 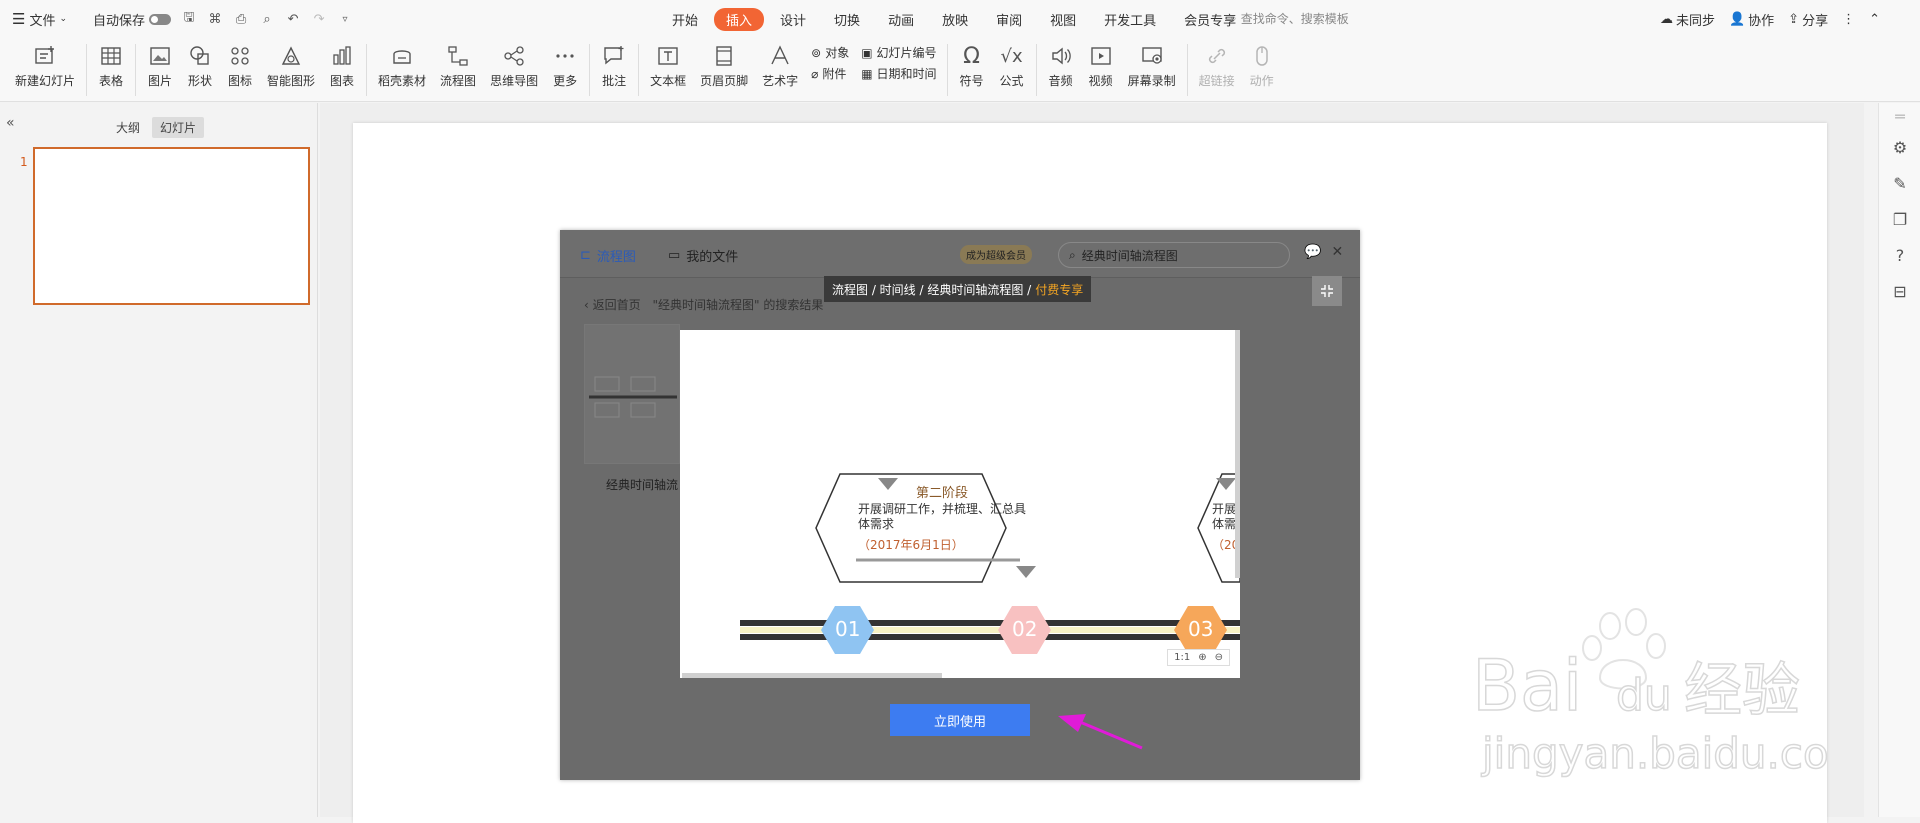 What do you see at coordinates (608, 255) in the screenshot?
I see `tab-flowchart: ⊏ 流程图` at bounding box center [608, 255].